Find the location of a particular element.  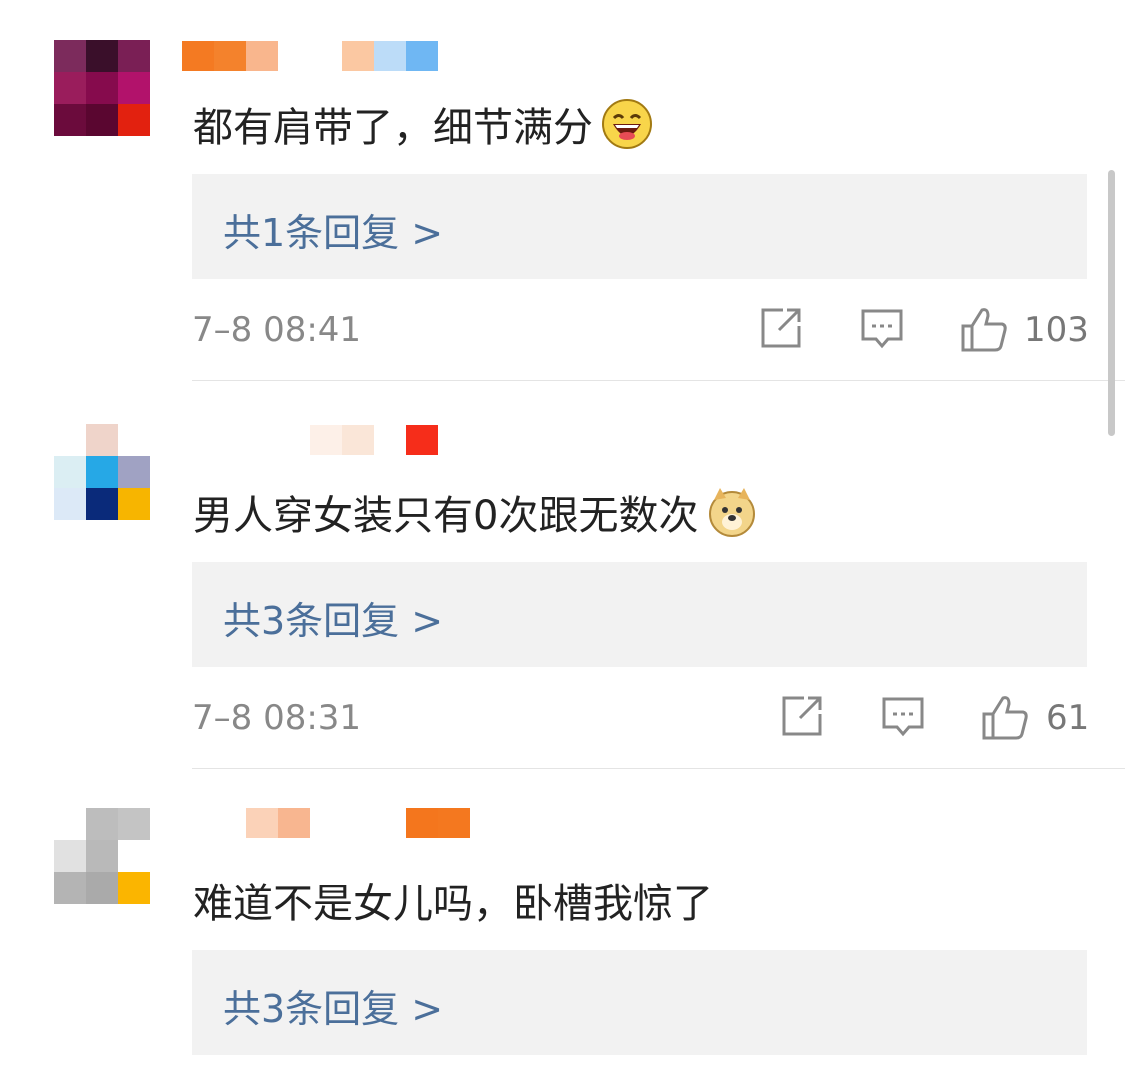

like-count: 103 is located at coordinates (1056, 330).